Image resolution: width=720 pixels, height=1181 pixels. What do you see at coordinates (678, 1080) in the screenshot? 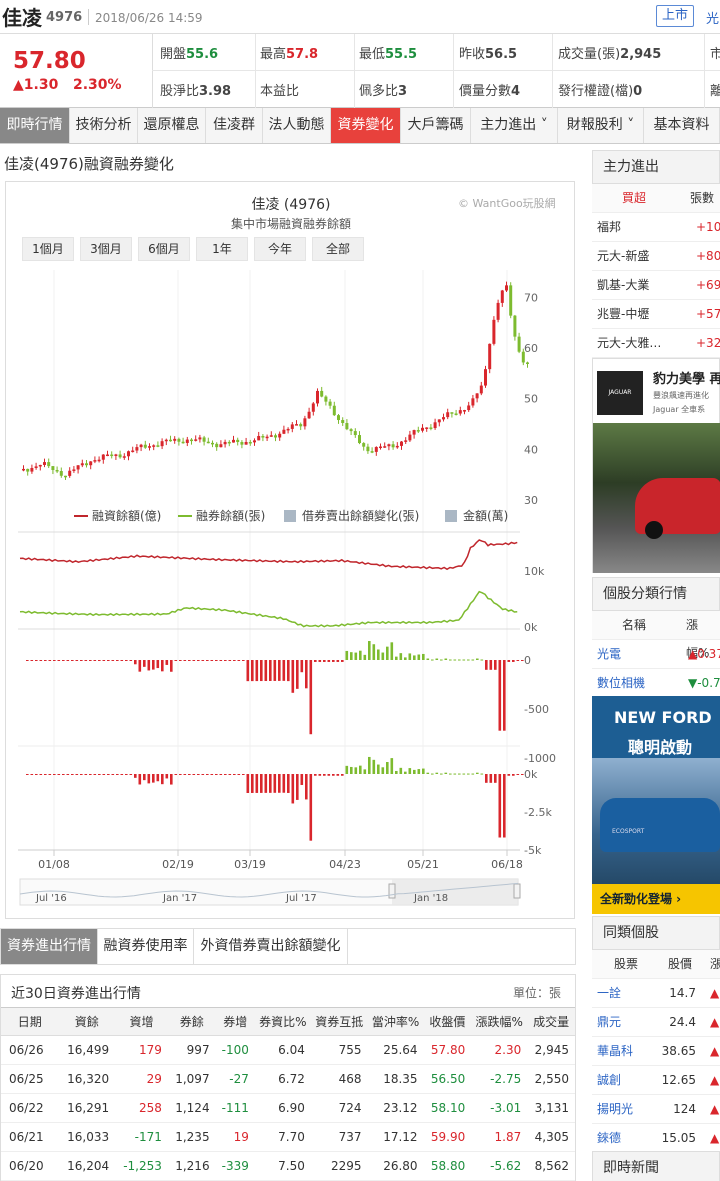
I see `peer-price: 12.65` at bounding box center [678, 1080].